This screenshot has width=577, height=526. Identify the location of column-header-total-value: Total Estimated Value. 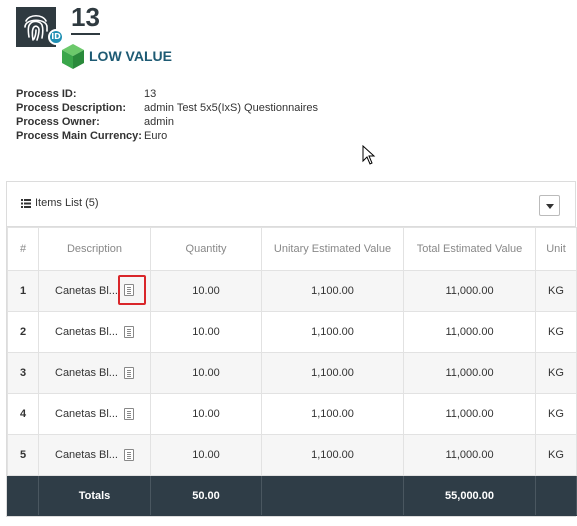
(469, 249).